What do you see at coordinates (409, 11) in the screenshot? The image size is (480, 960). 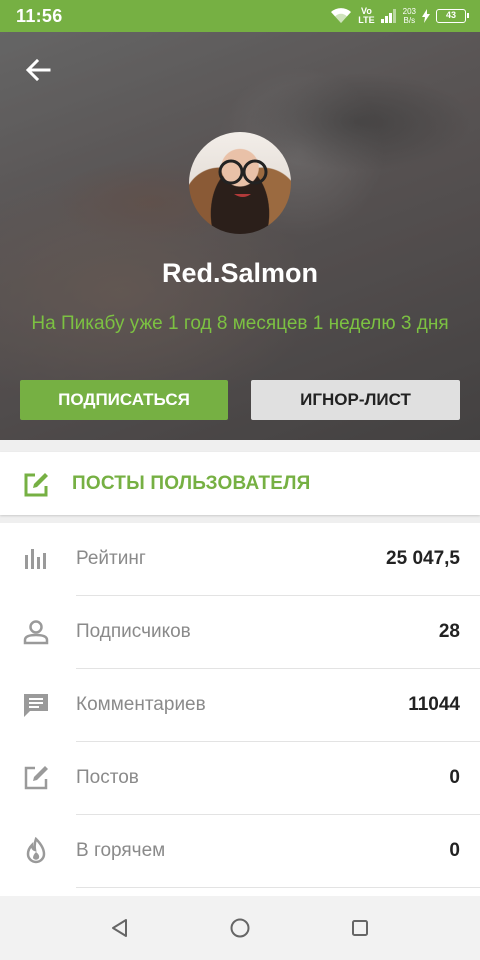 I see `net-speed-value: 203` at bounding box center [409, 11].